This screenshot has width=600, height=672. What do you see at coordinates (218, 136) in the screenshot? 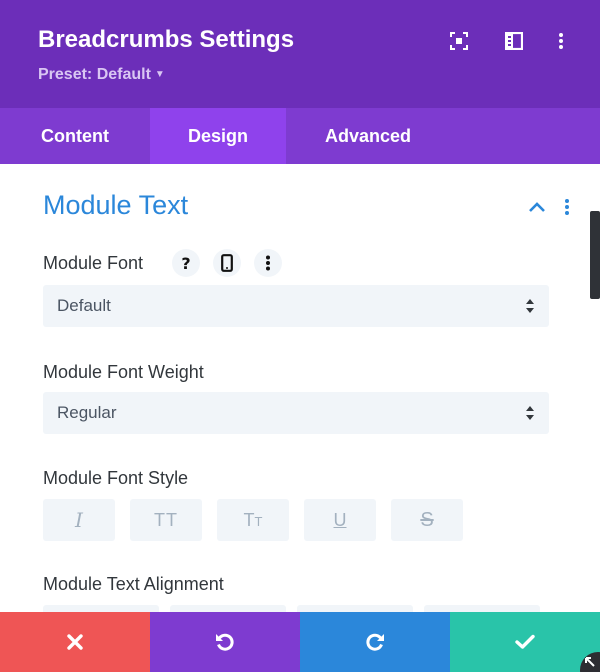
I see `tab-design: Design` at bounding box center [218, 136].